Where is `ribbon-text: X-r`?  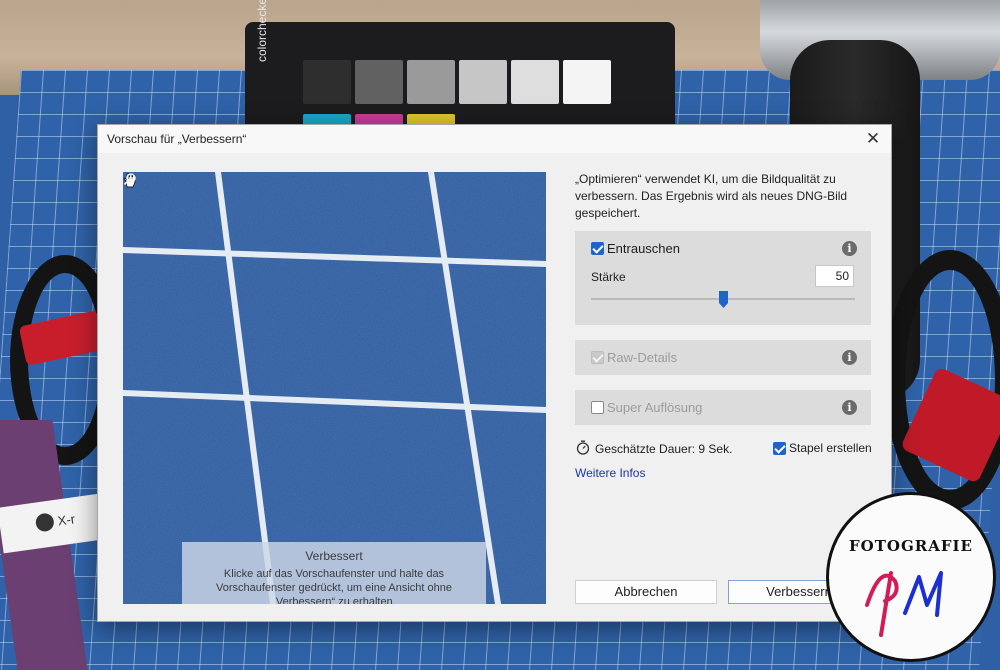
ribbon-text: X-r is located at coordinates (66, 520).